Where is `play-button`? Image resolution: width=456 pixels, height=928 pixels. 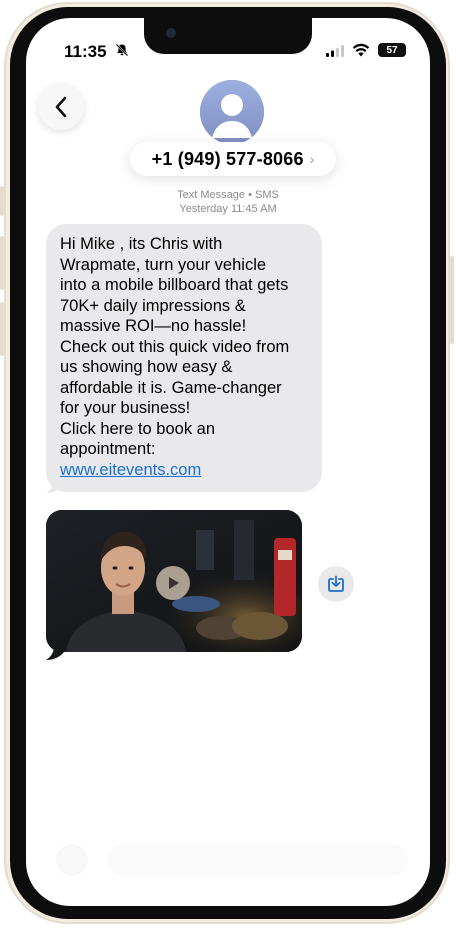 play-button is located at coordinates (173, 583).